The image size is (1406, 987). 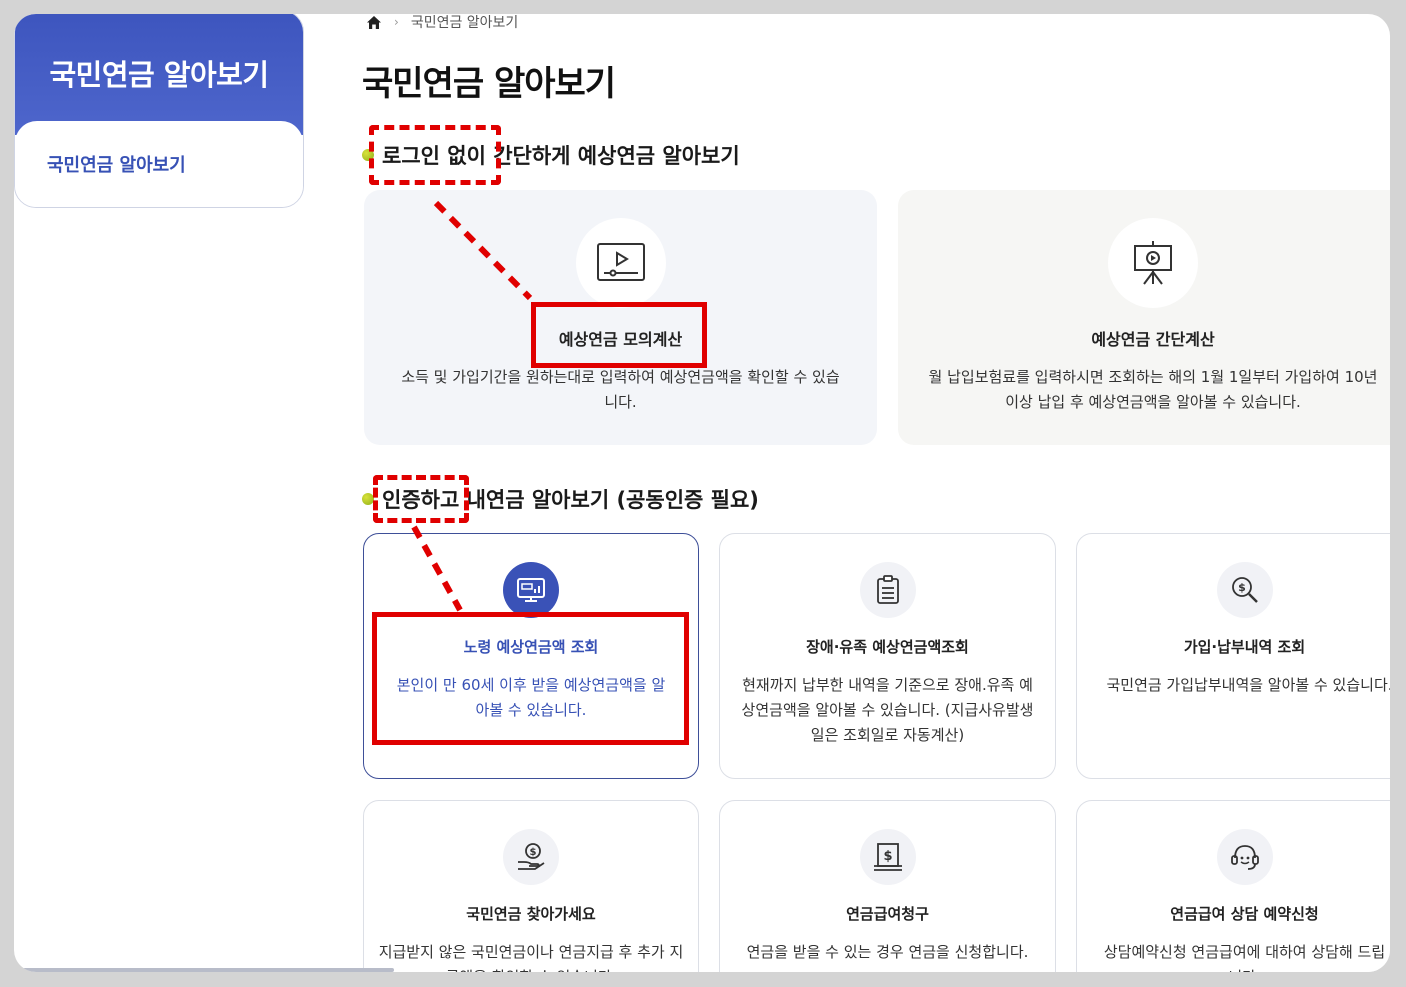 I want to click on headset-icon, so click(x=1244, y=857).